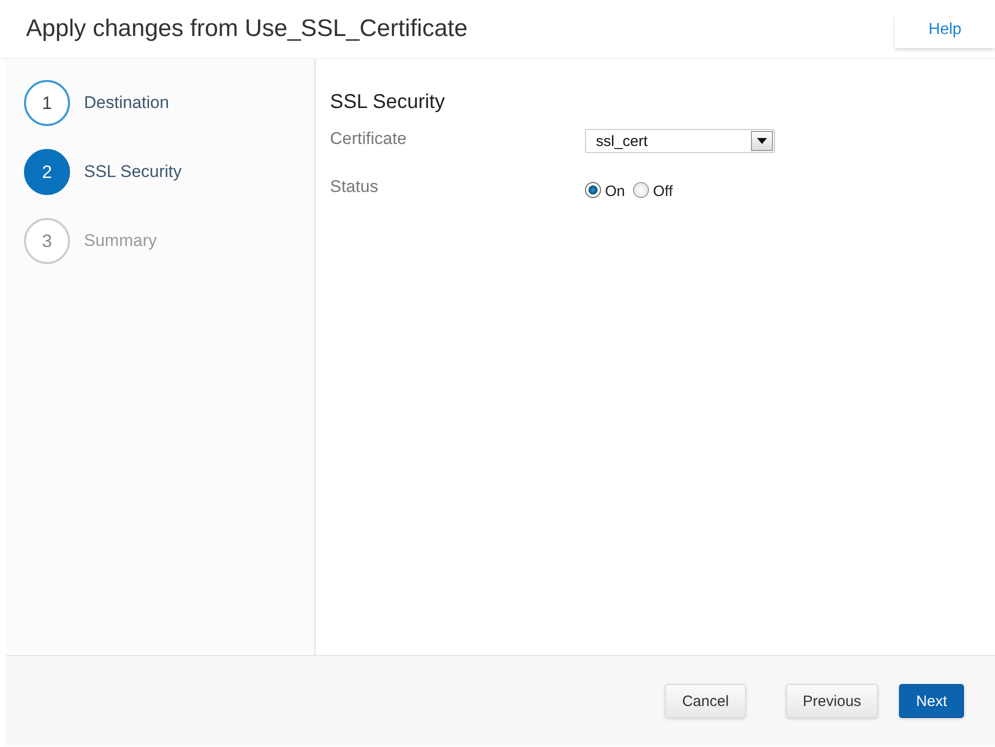  What do you see at coordinates (47, 172) in the screenshot?
I see `step-number: 2` at bounding box center [47, 172].